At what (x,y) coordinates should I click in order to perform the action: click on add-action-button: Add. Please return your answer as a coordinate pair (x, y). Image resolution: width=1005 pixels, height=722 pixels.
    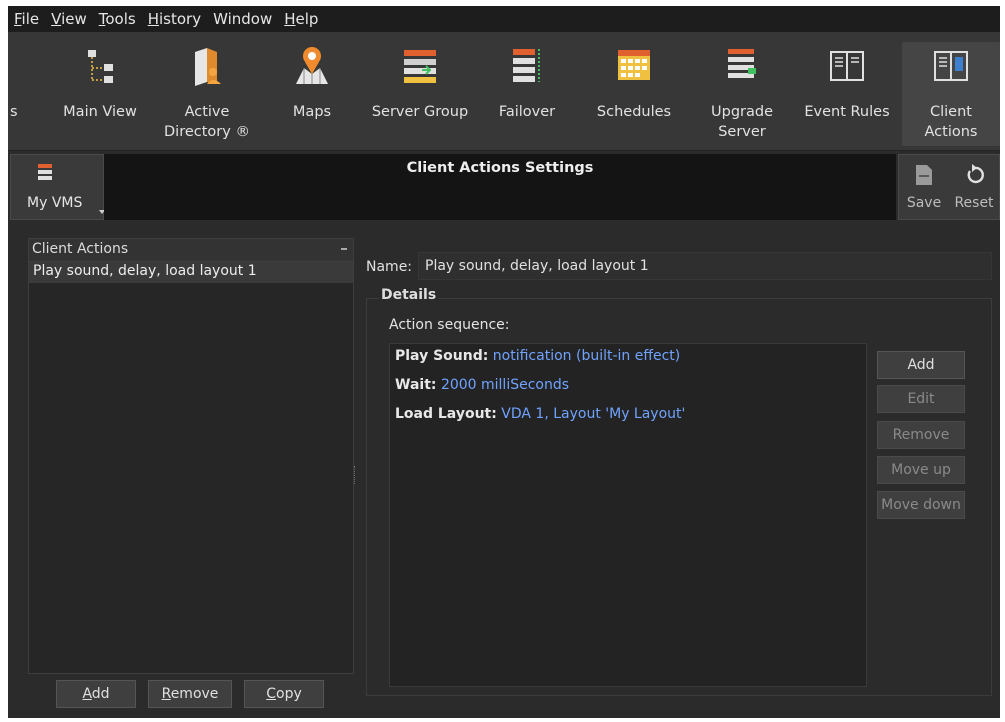
    Looking at the image, I should click on (921, 365).